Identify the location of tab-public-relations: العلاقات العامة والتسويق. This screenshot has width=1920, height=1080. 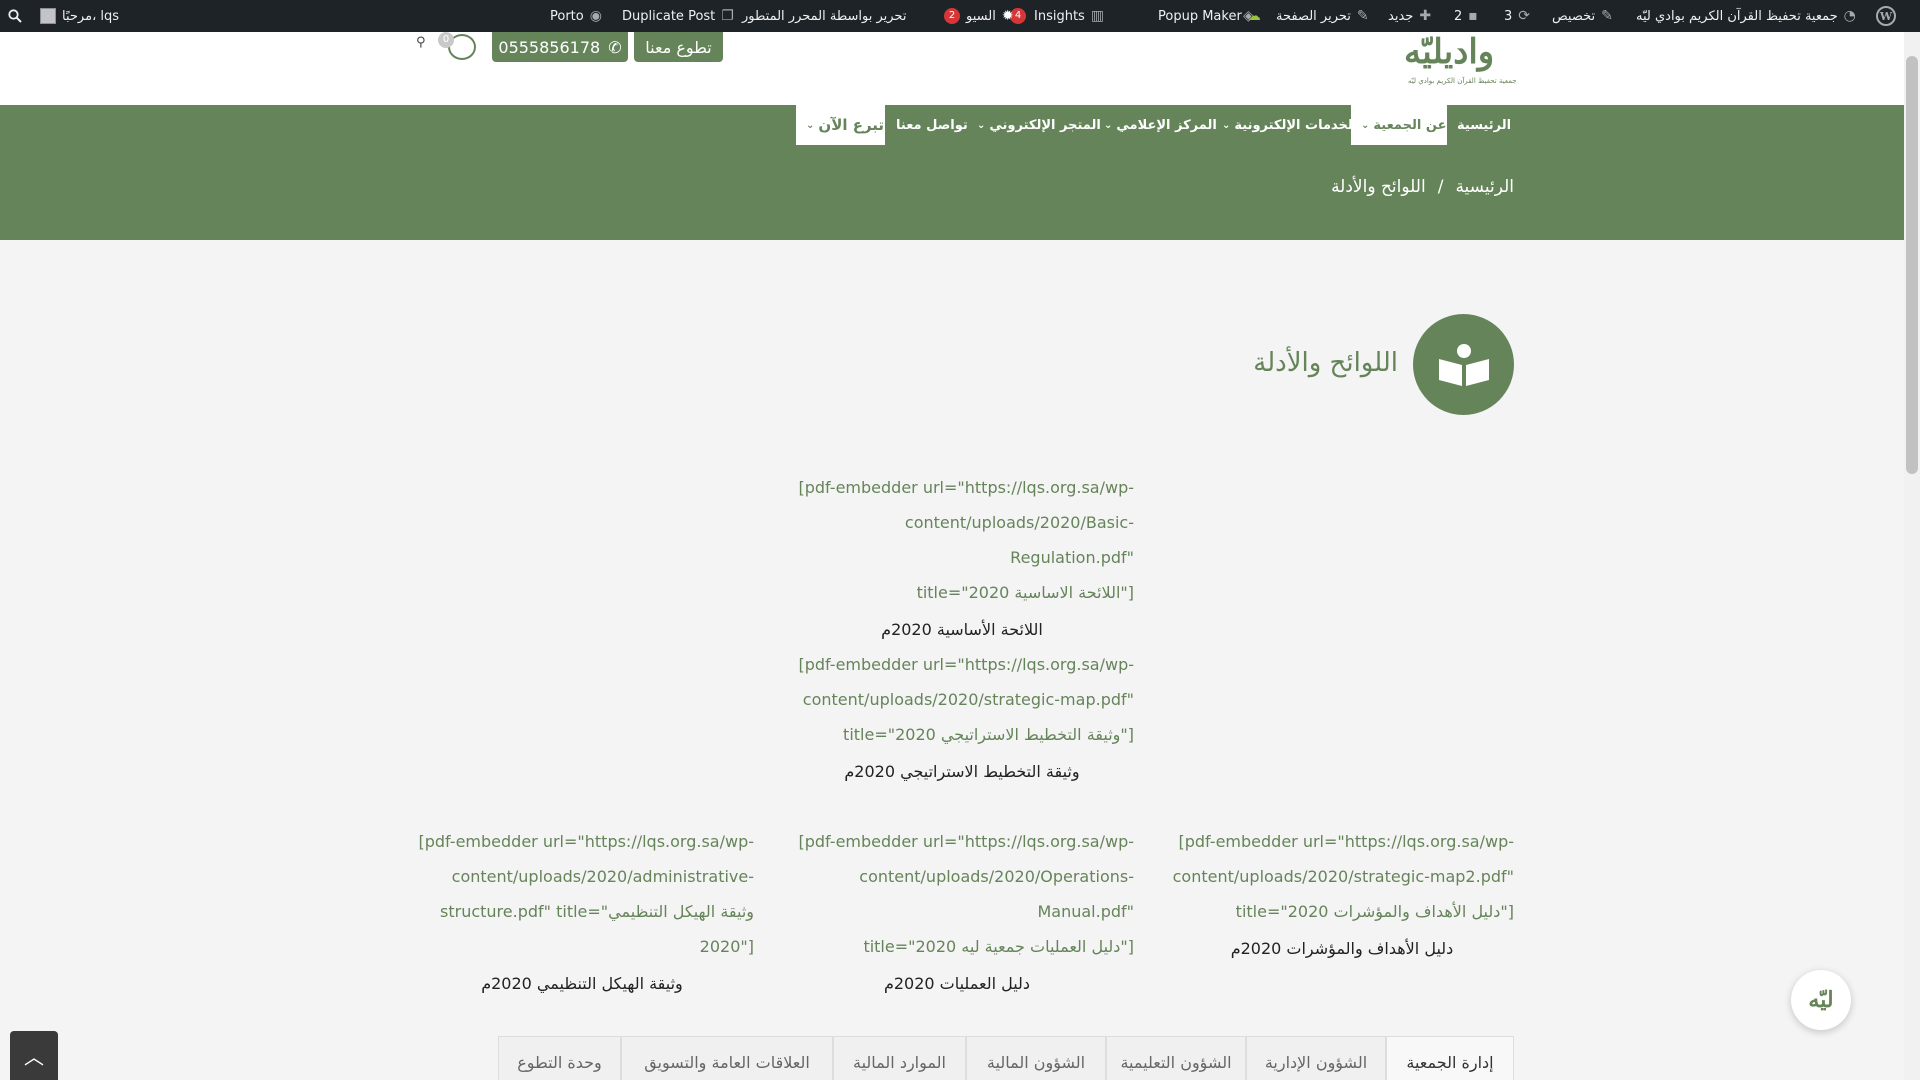
(727, 1058).